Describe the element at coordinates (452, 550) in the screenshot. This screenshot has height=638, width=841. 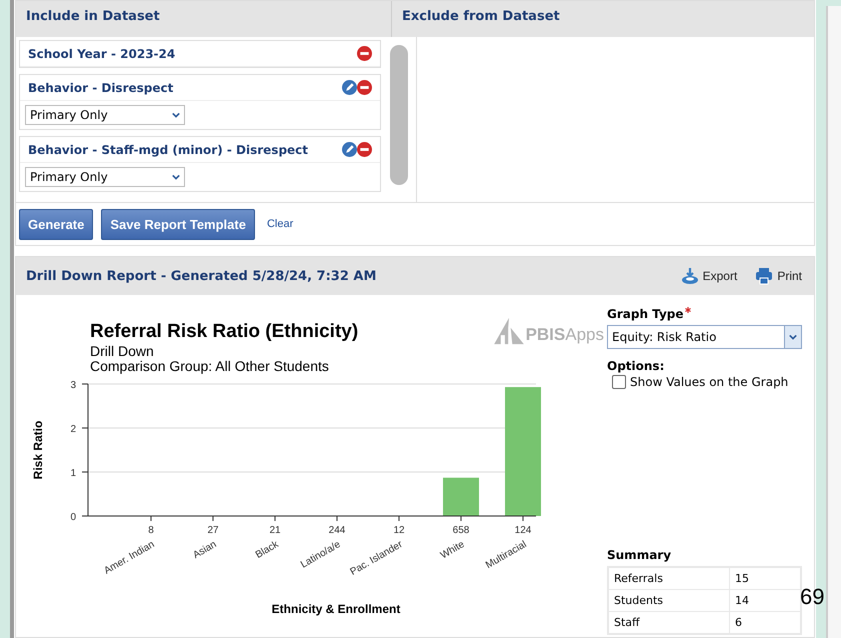
I see `x-tick-label: White` at that location.